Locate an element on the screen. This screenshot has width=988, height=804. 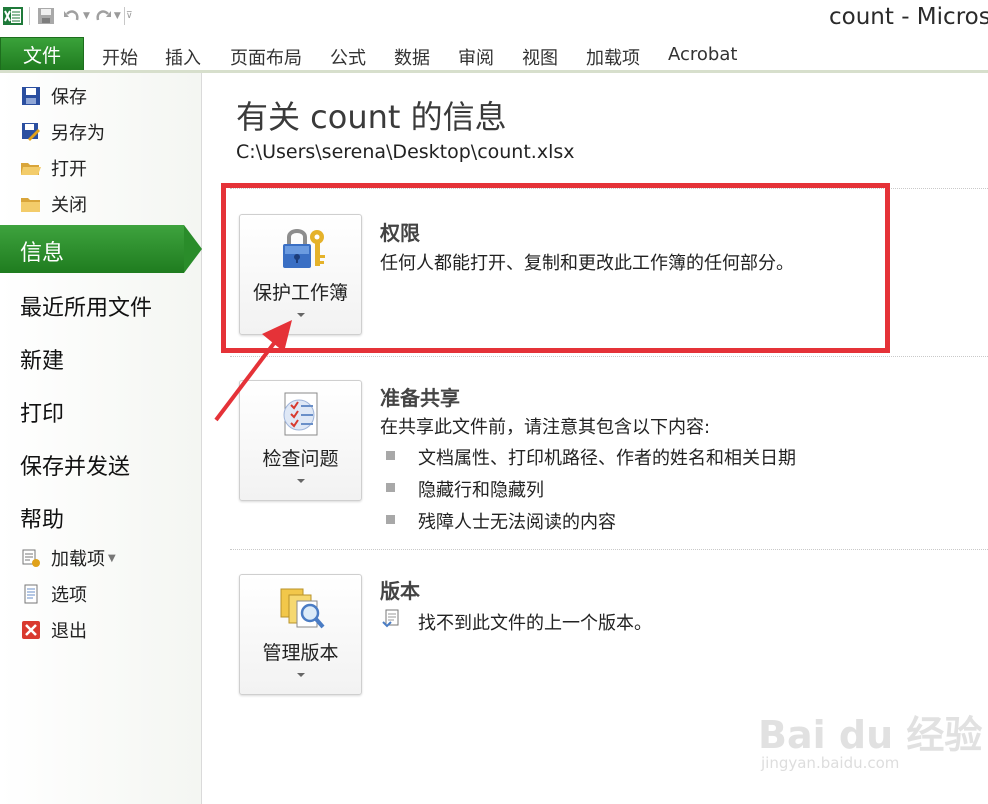
nav-print: 打印 is located at coordinates (42, 412).